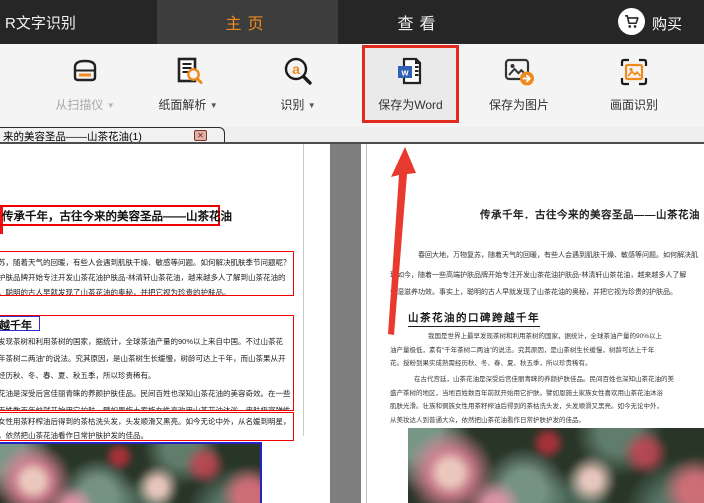 Image resolution: width=704 pixels, height=503 pixels. What do you see at coordinates (188, 72) in the screenshot?
I see `document-magnifier-icon` at bounding box center [188, 72].